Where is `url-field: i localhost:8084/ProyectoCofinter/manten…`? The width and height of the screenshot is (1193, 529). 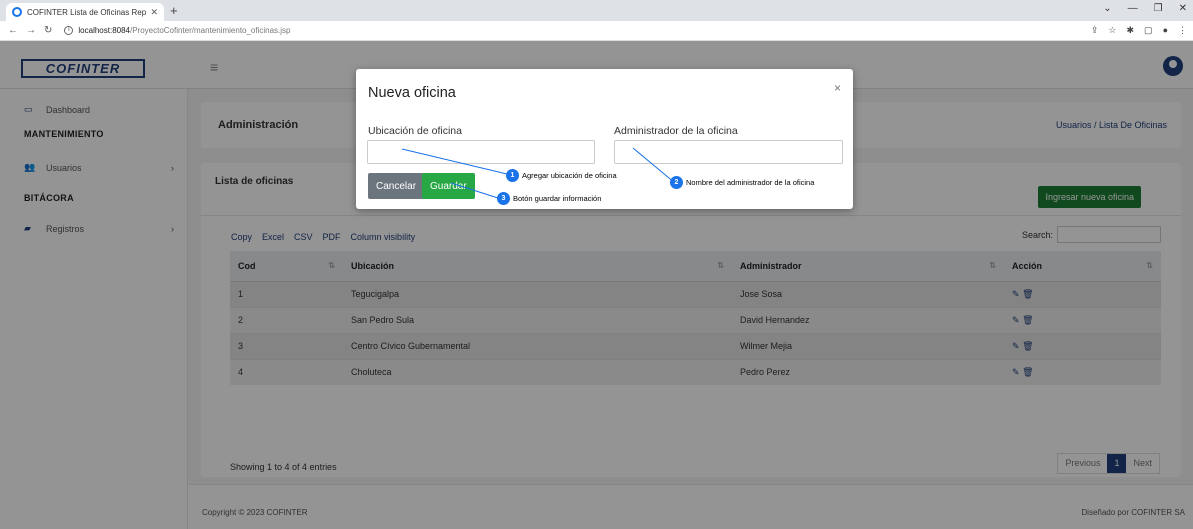
url-field: i localhost:8084/ProyectoCofinter/manten… is located at coordinates (177, 30).